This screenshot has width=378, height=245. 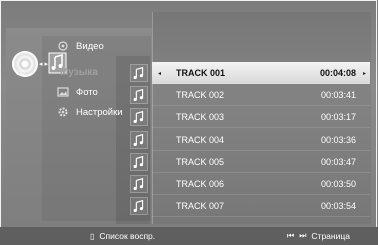 What do you see at coordinates (200, 117) in the screenshot?
I see `track-name: TRACK 003` at bounding box center [200, 117].